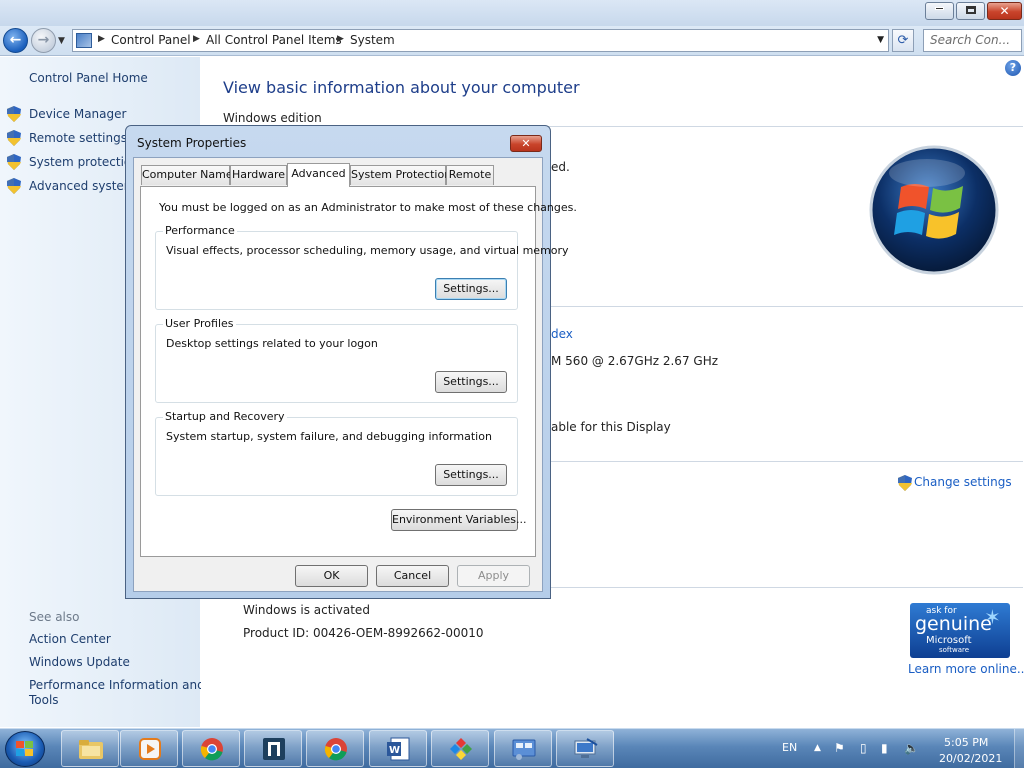 The image size is (1024, 768). I want to click on show-hidden-icons-icon: ▲, so click(817, 748).